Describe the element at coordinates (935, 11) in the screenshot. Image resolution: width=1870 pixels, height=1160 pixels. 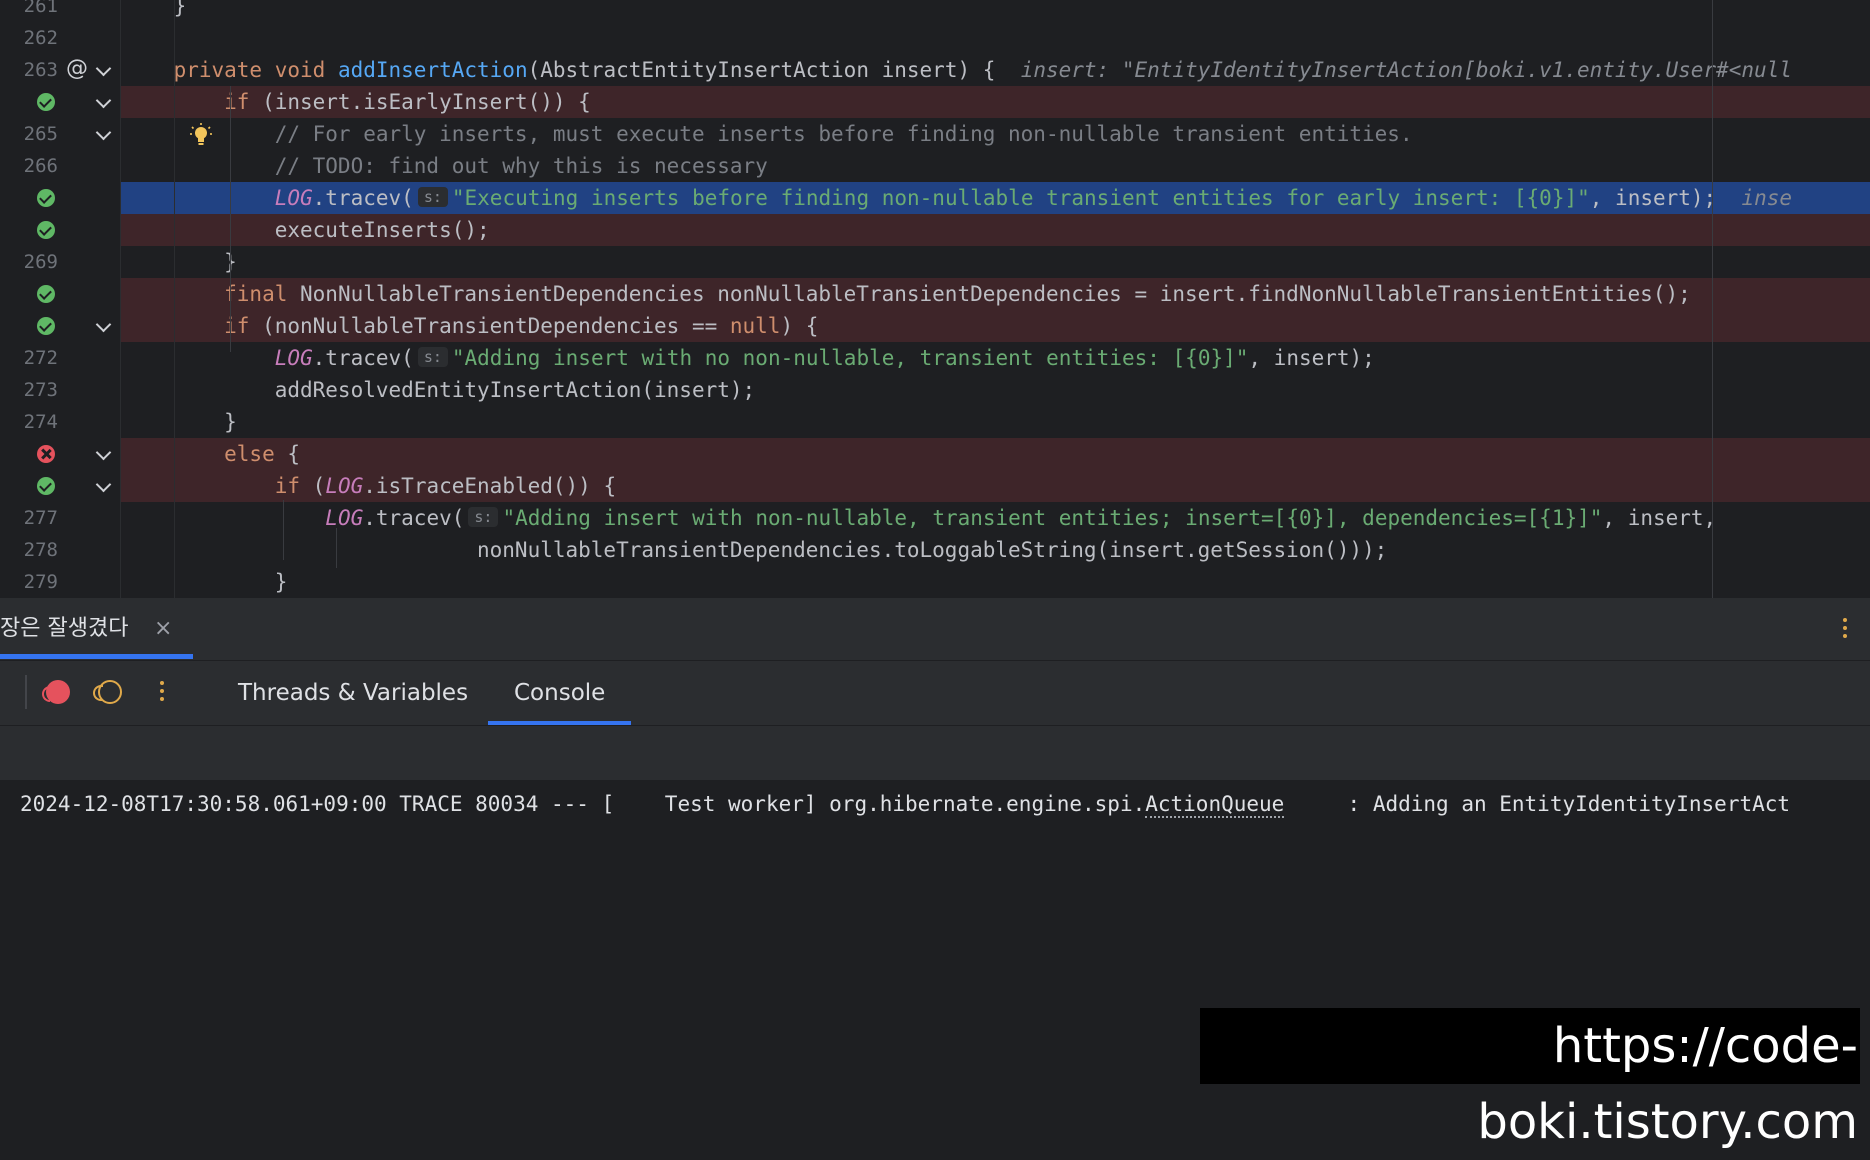
I see `code-line: 261 }` at that location.